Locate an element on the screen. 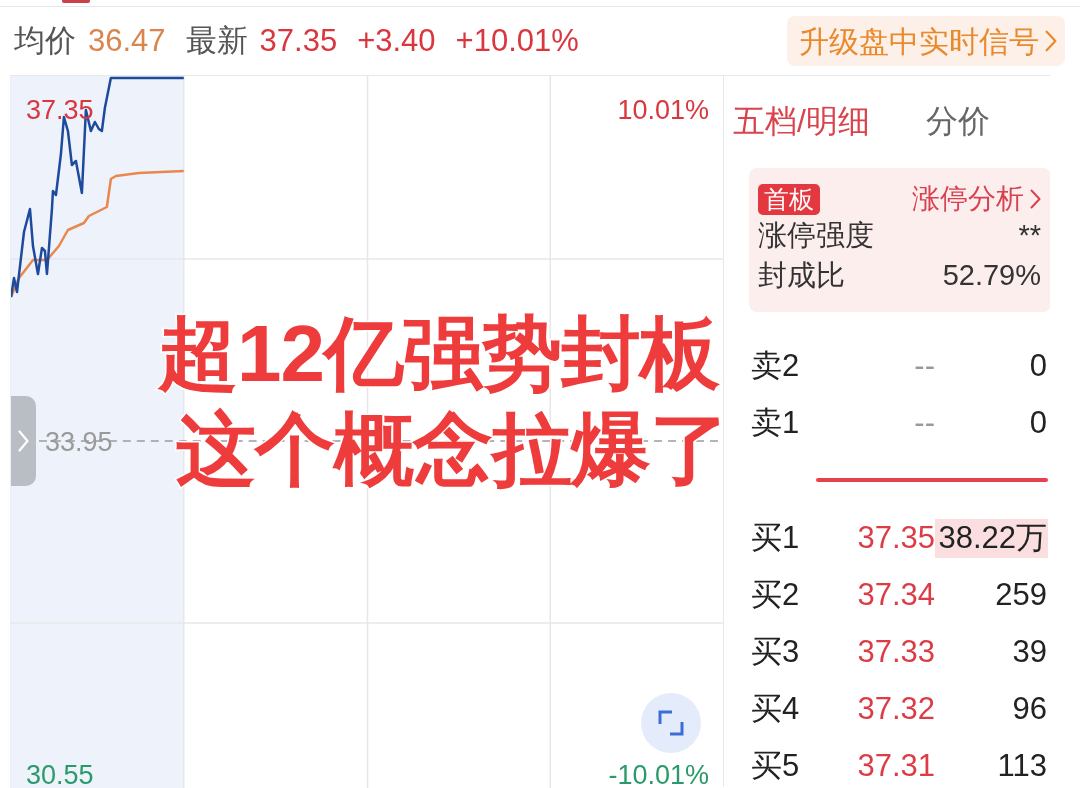 This screenshot has height=788, width=1080. latest-price-label: 最新 is located at coordinates (216, 40).